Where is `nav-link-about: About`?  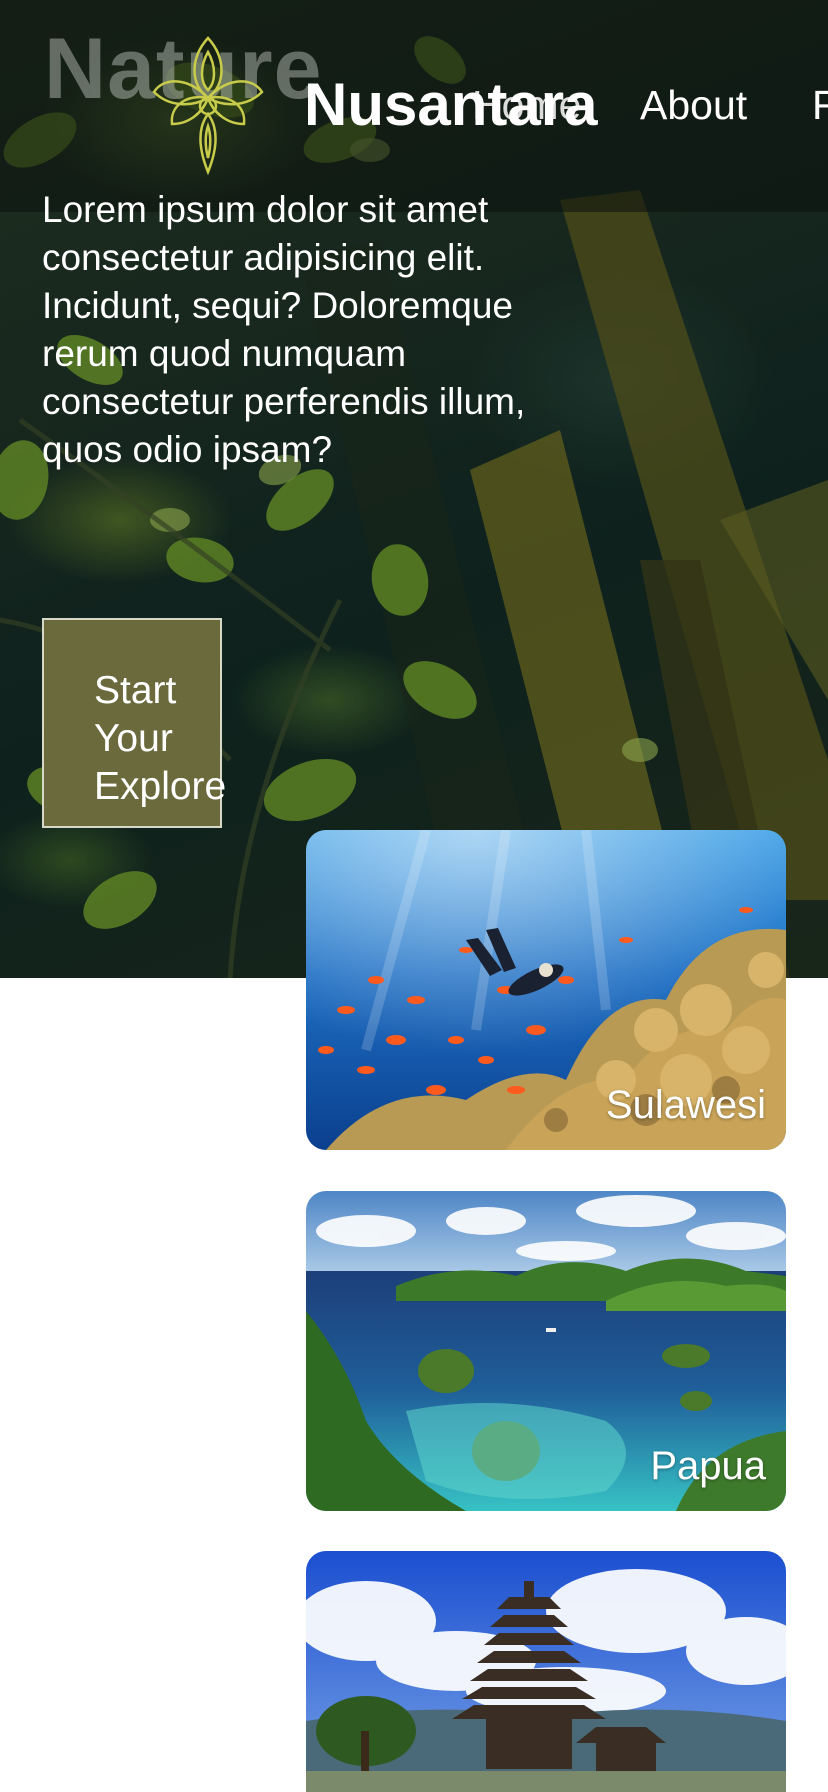
nav-link-about: About is located at coordinates (693, 105).